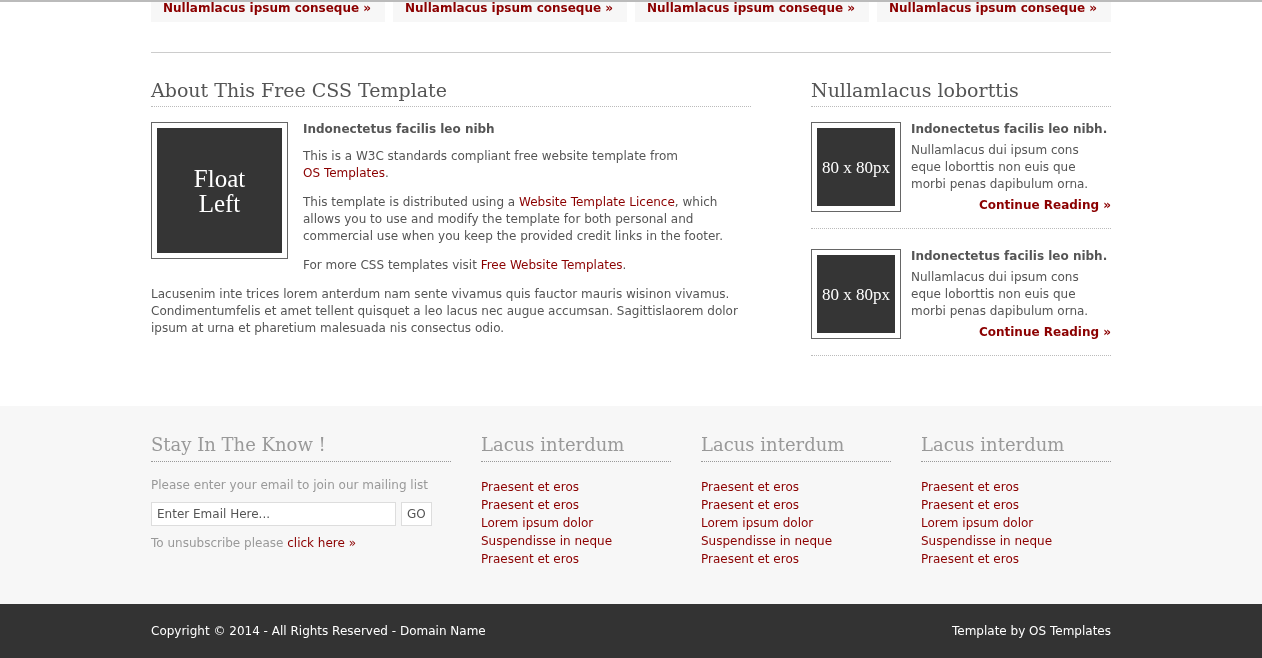 The image size is (1262, 658). Describe the element at coordinates (1031, 631) in the screenshot. I see `credit-text: Template by OS Templates` at that location.